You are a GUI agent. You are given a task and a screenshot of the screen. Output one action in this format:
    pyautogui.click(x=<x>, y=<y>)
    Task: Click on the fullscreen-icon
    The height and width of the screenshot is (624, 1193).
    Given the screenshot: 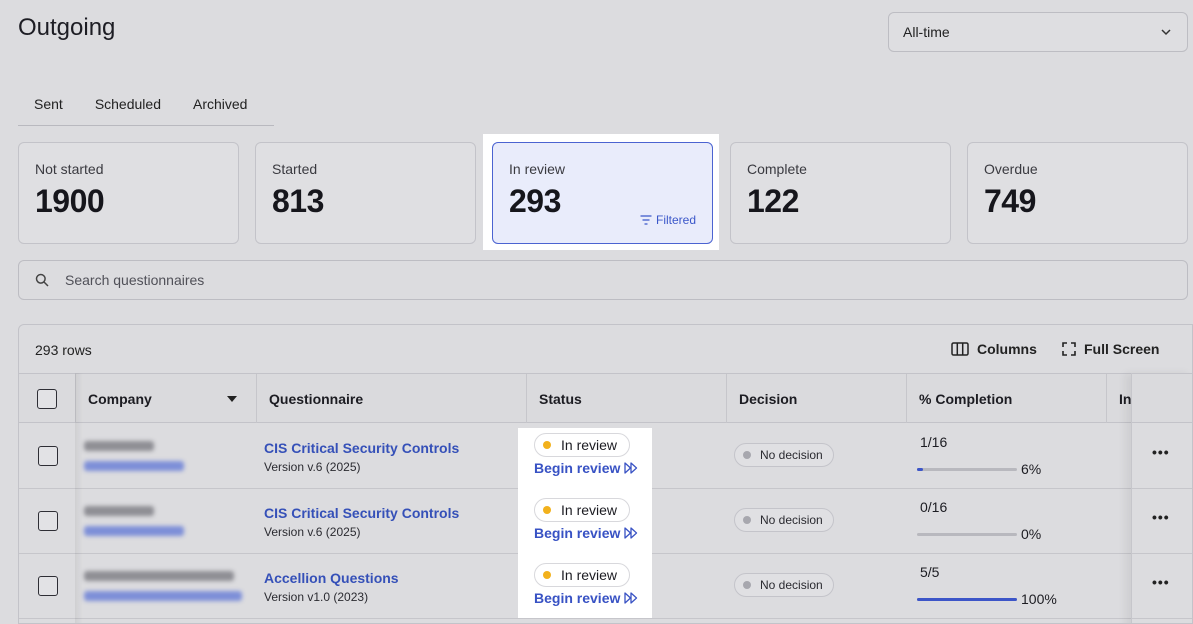 What is the action you would take?
    pyautogui.click(x=1069, y=349)
    